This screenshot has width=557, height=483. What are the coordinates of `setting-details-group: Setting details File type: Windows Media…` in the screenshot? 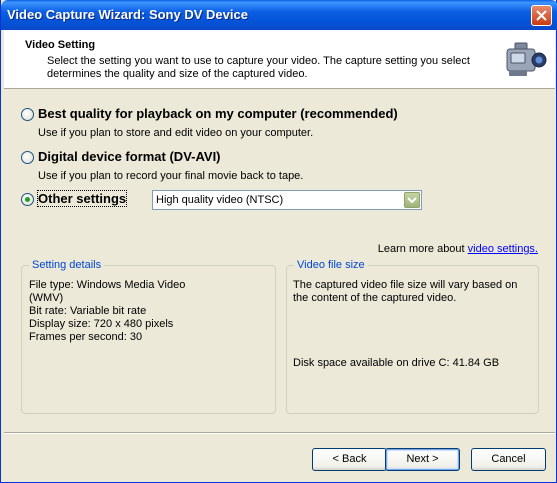 It's located at (148, 336).